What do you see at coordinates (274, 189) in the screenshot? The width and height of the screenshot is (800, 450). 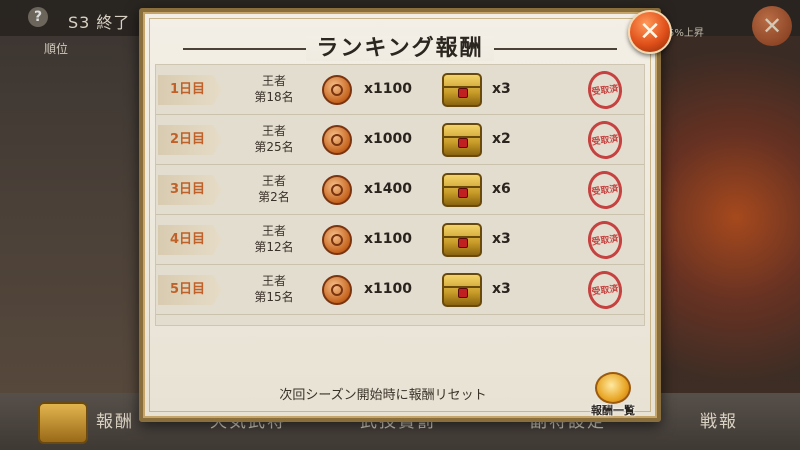 I see `rank-info: 王者第2名` at bounding box center [274, 189].